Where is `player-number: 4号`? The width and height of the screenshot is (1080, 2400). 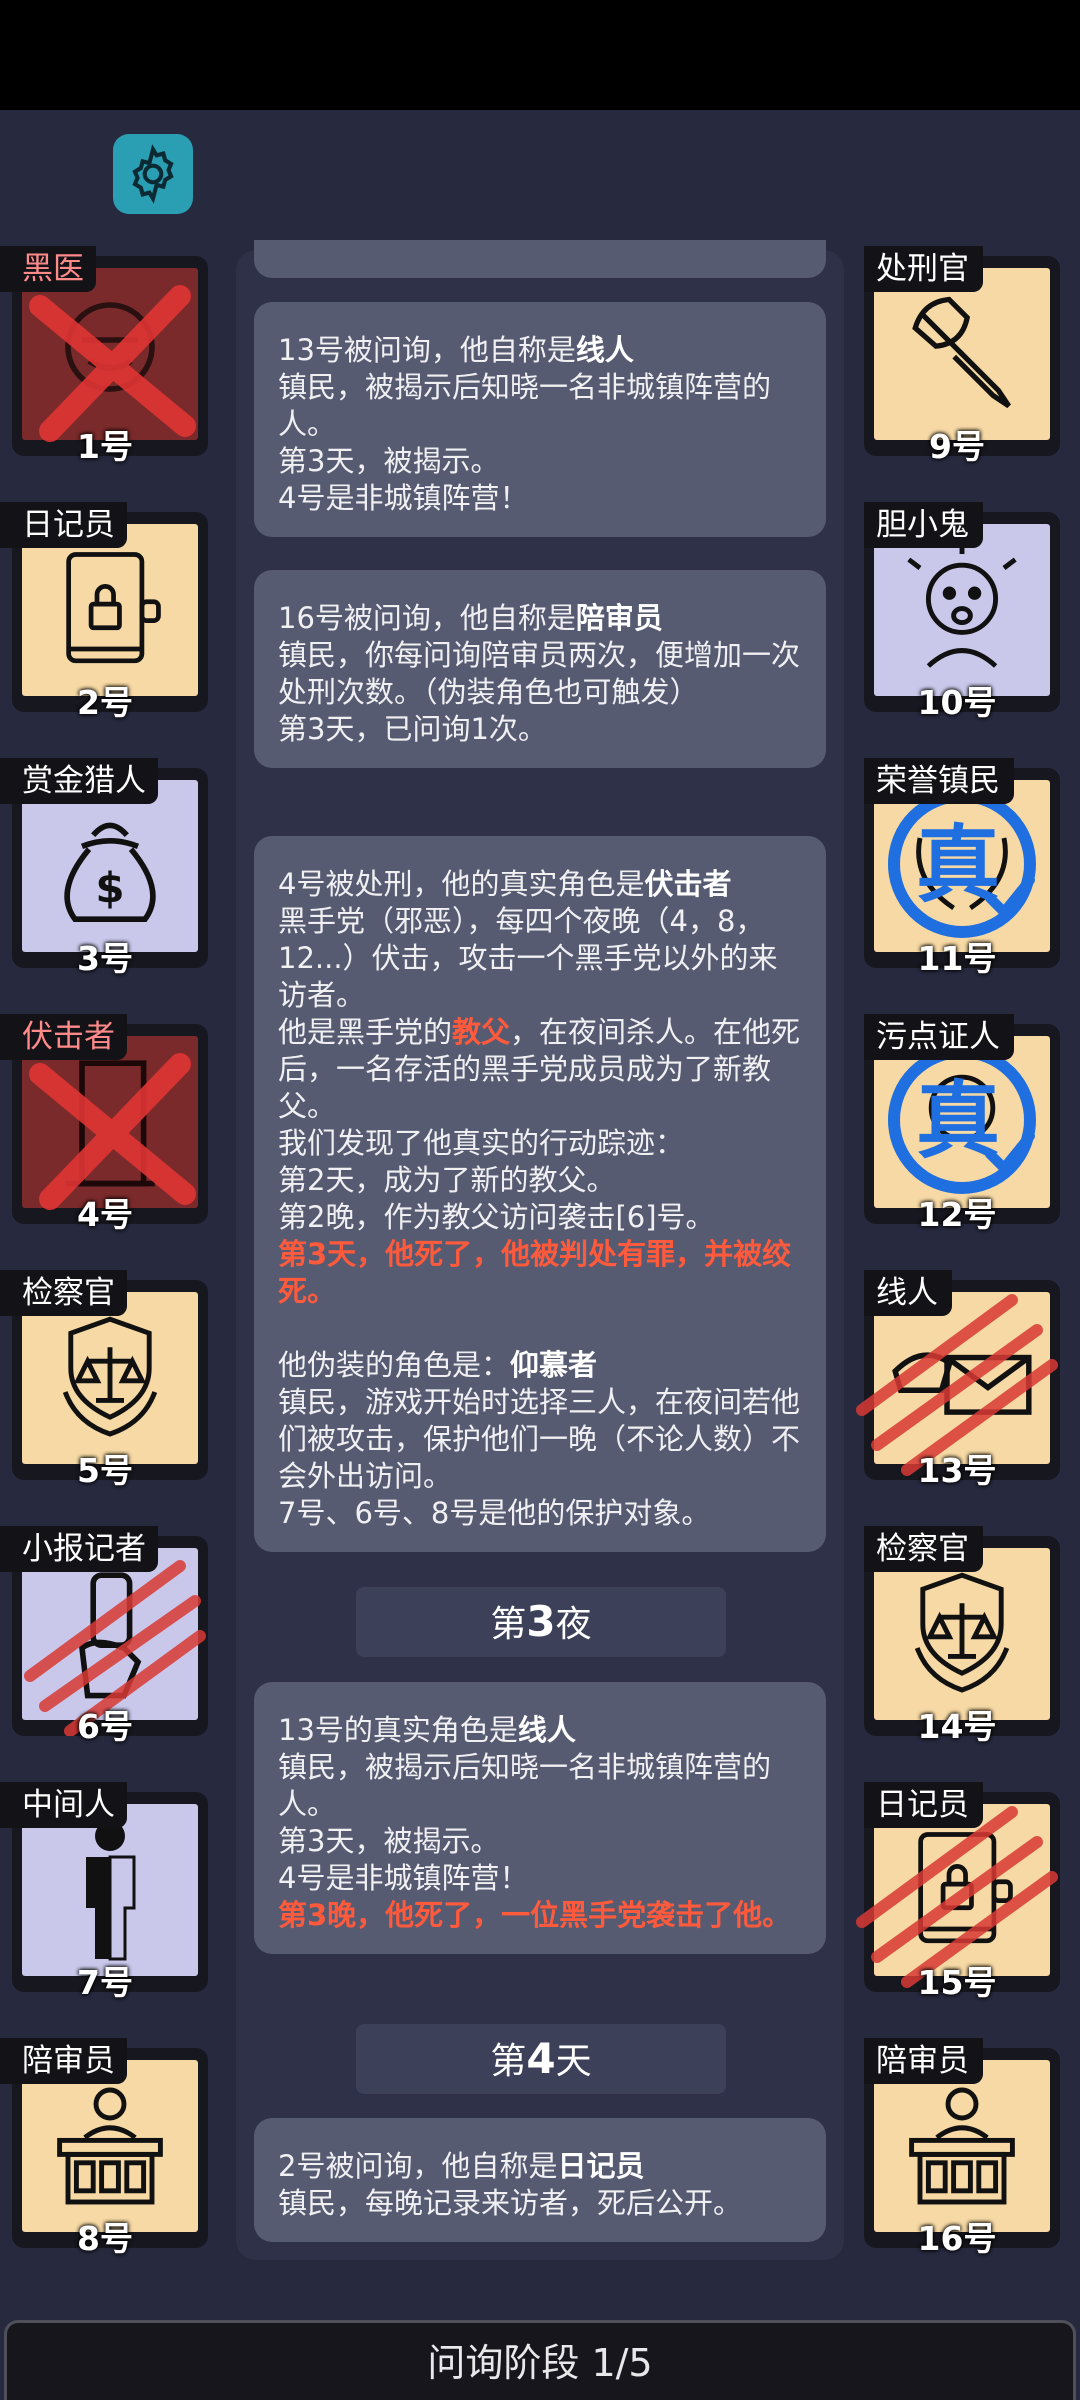 player-number: 4号 is located at coordinates (105, 1214).